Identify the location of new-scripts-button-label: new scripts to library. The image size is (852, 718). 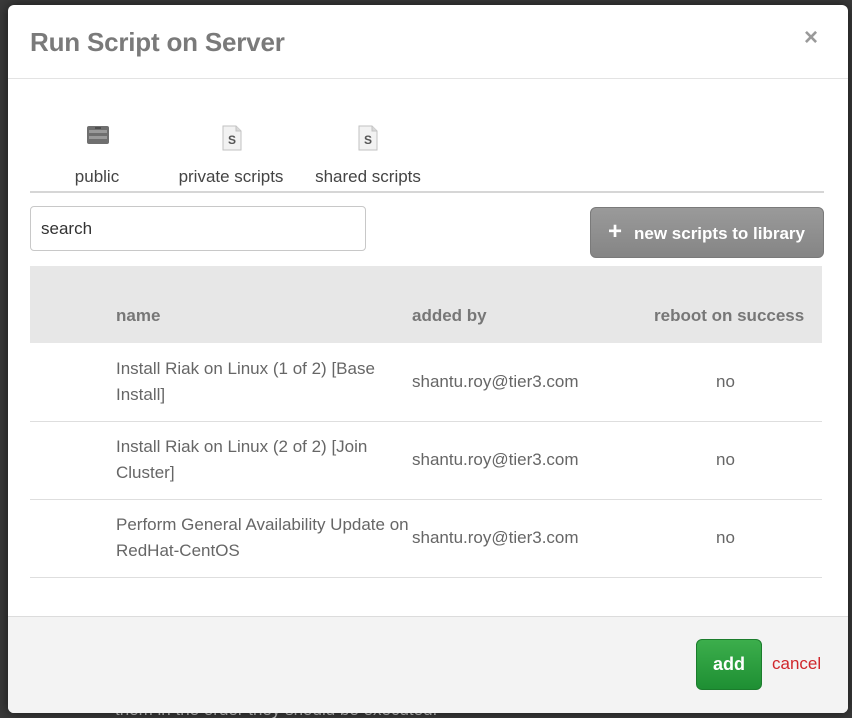
(719, 233).